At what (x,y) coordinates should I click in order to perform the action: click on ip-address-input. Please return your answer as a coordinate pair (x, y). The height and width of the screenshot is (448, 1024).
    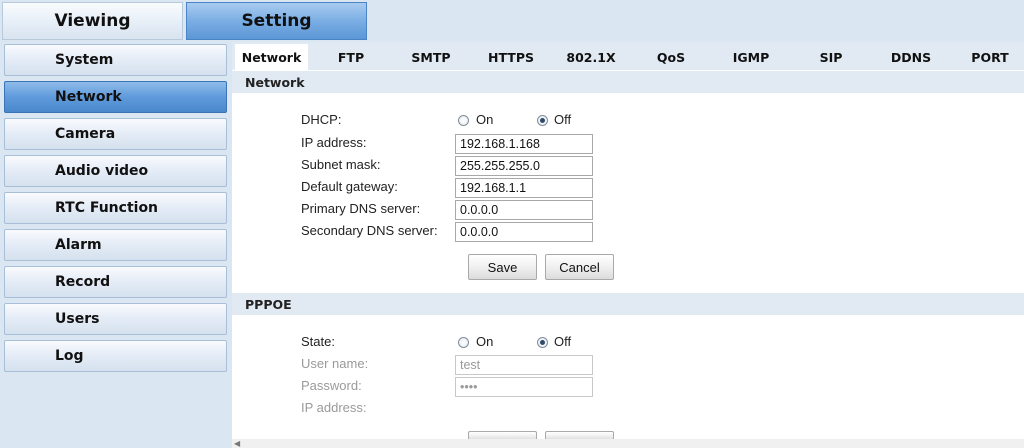
    Looking at the image, I should click on (524, 144).